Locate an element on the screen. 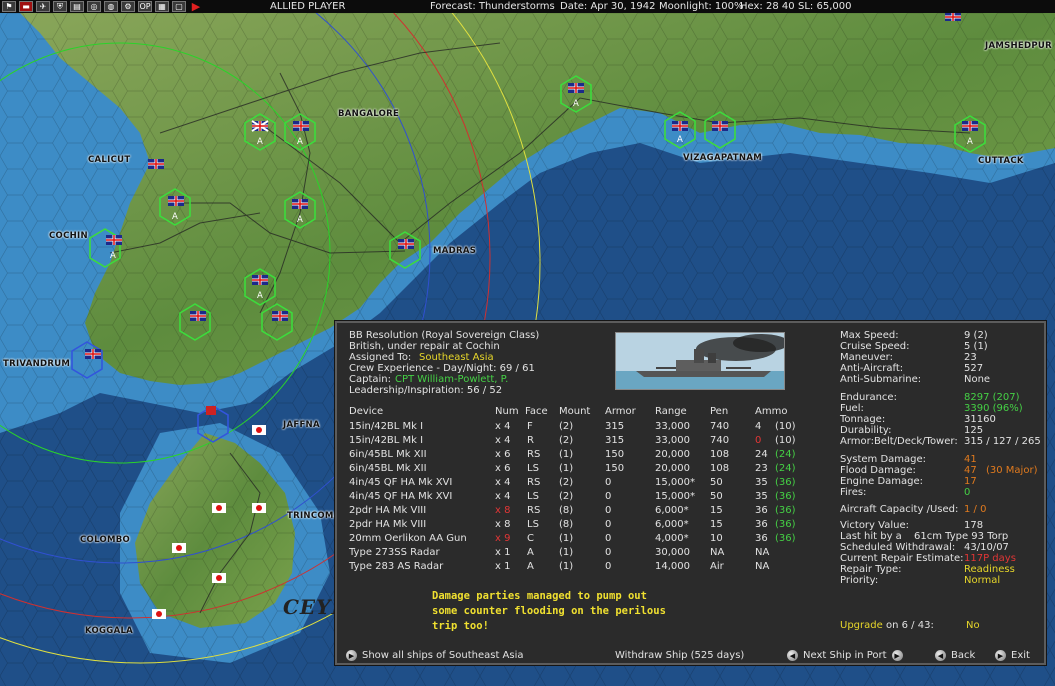 The height and width of the screenshot is (686, 1055). flag-icon: ⚑ is located at coordinates (9, 6).